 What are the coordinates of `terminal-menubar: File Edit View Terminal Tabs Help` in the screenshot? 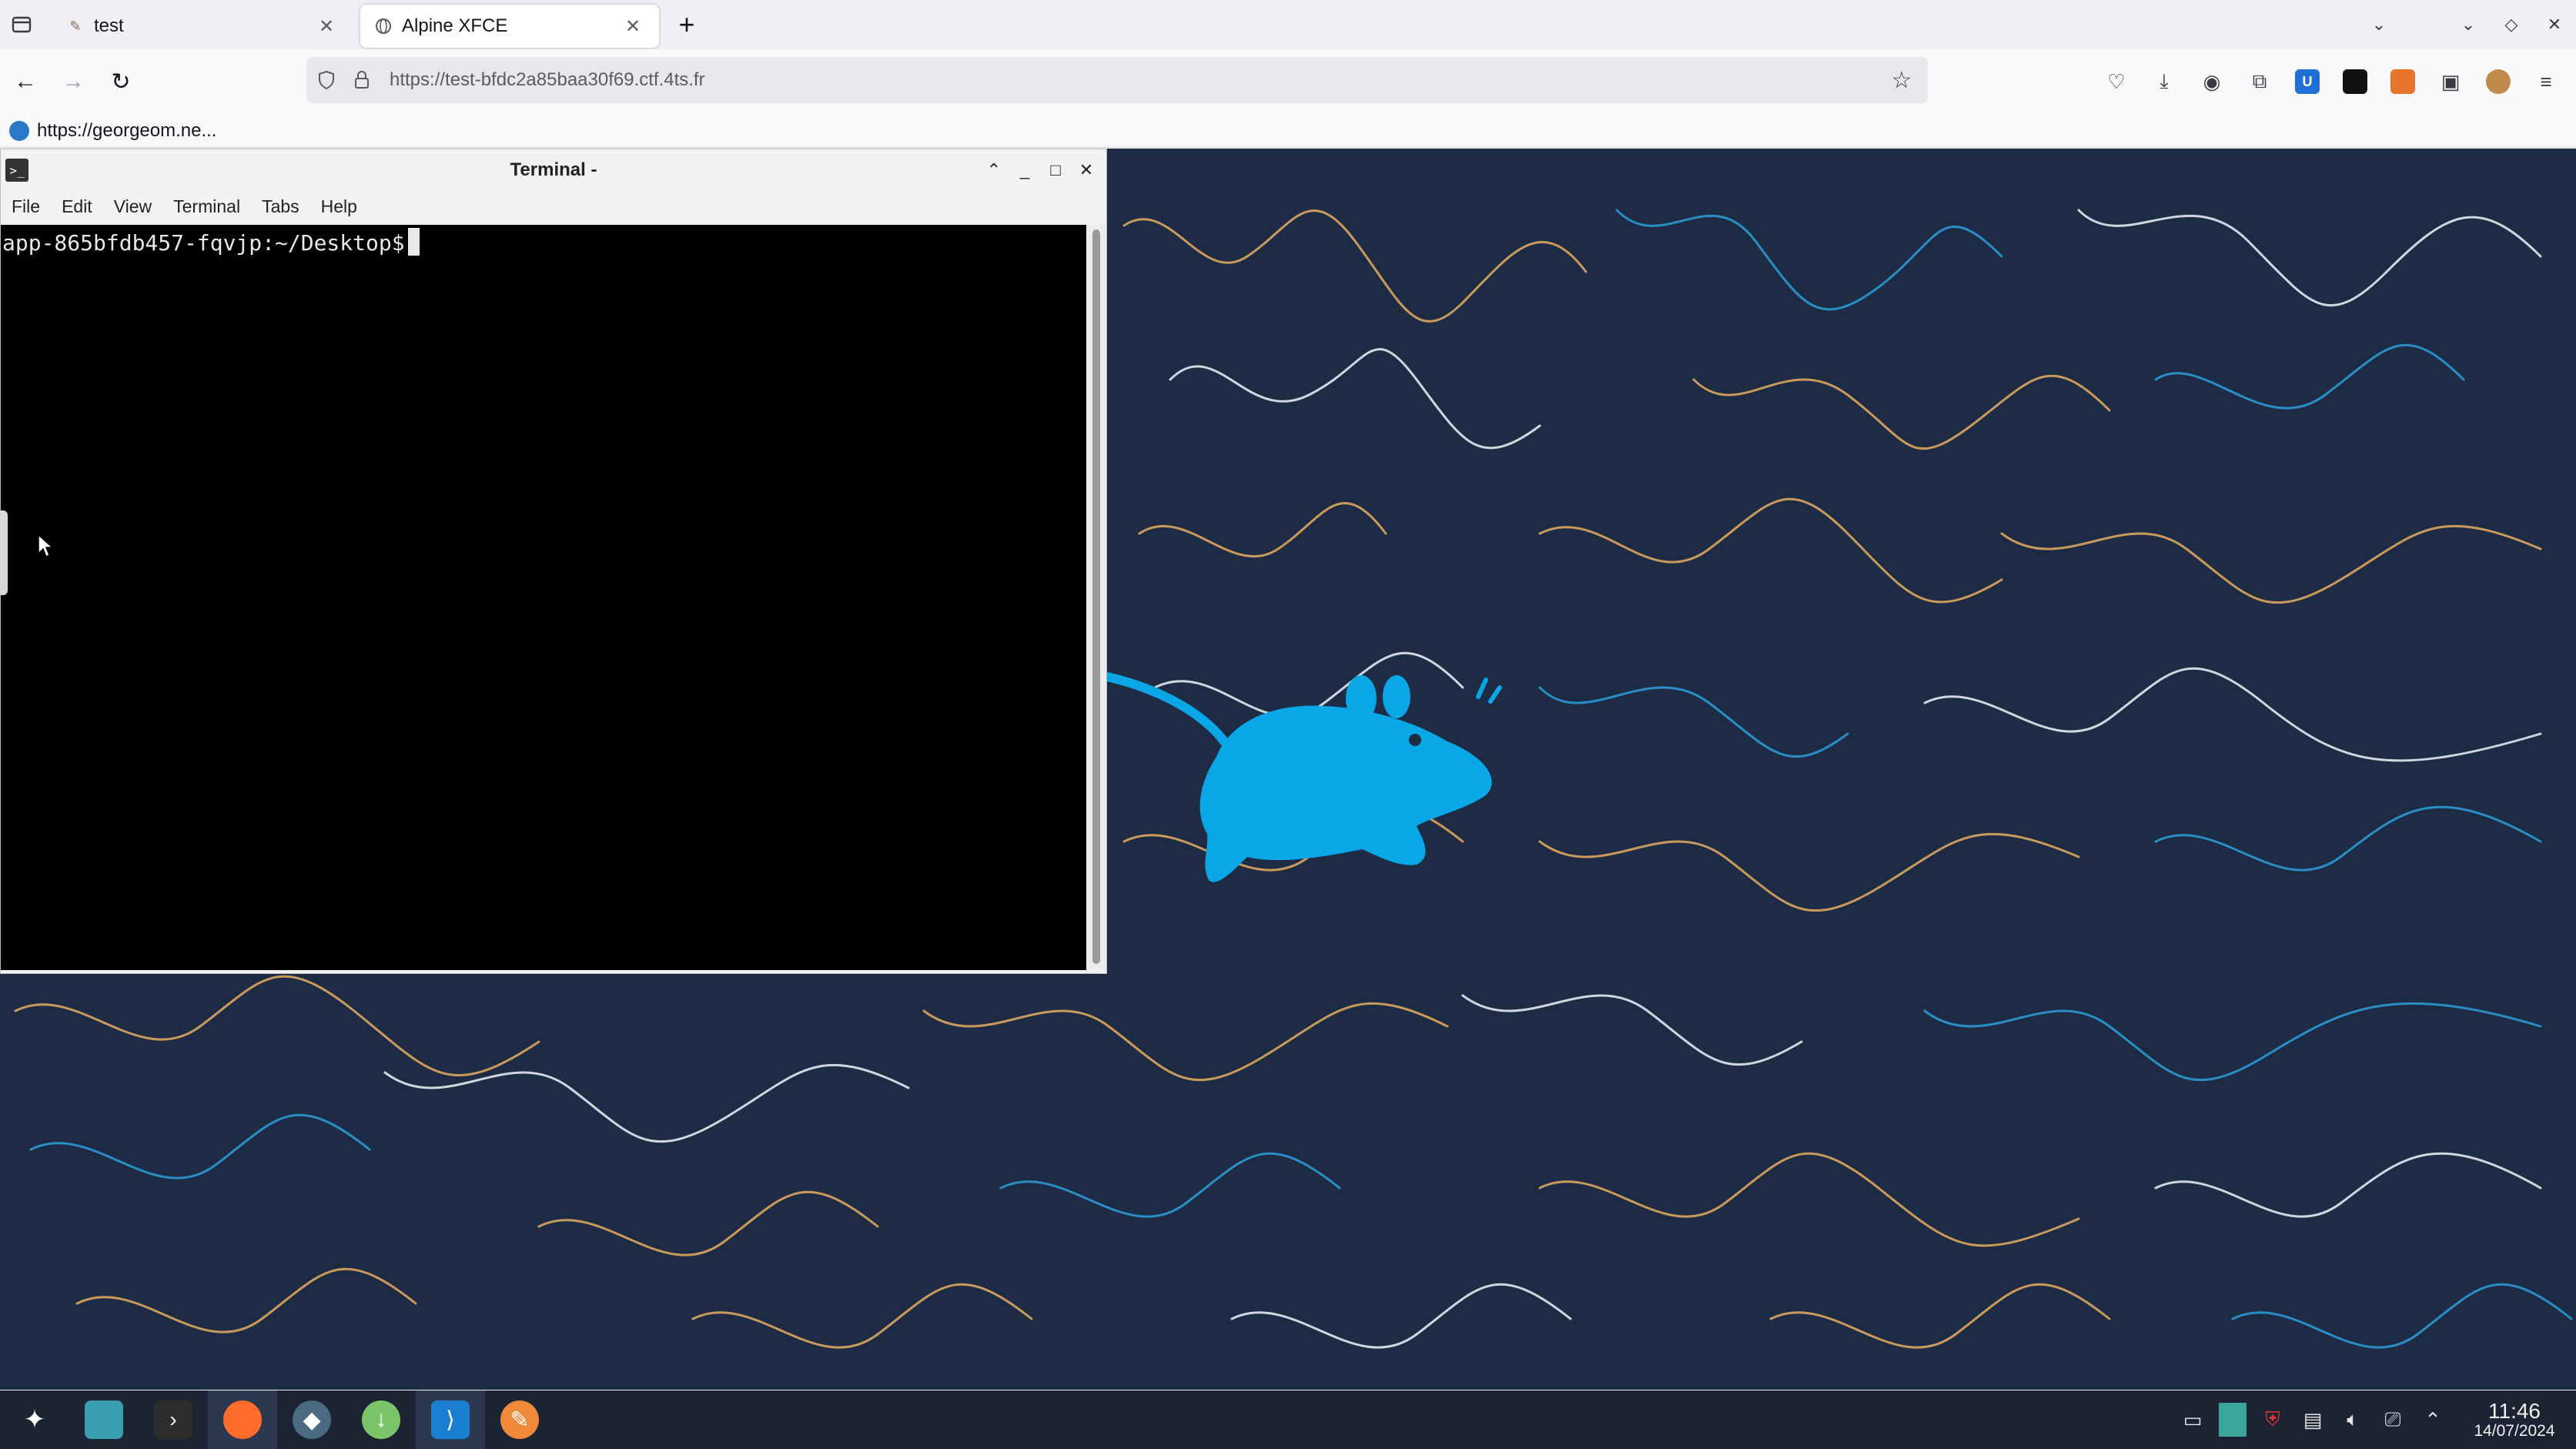 It's located at (554, 206).